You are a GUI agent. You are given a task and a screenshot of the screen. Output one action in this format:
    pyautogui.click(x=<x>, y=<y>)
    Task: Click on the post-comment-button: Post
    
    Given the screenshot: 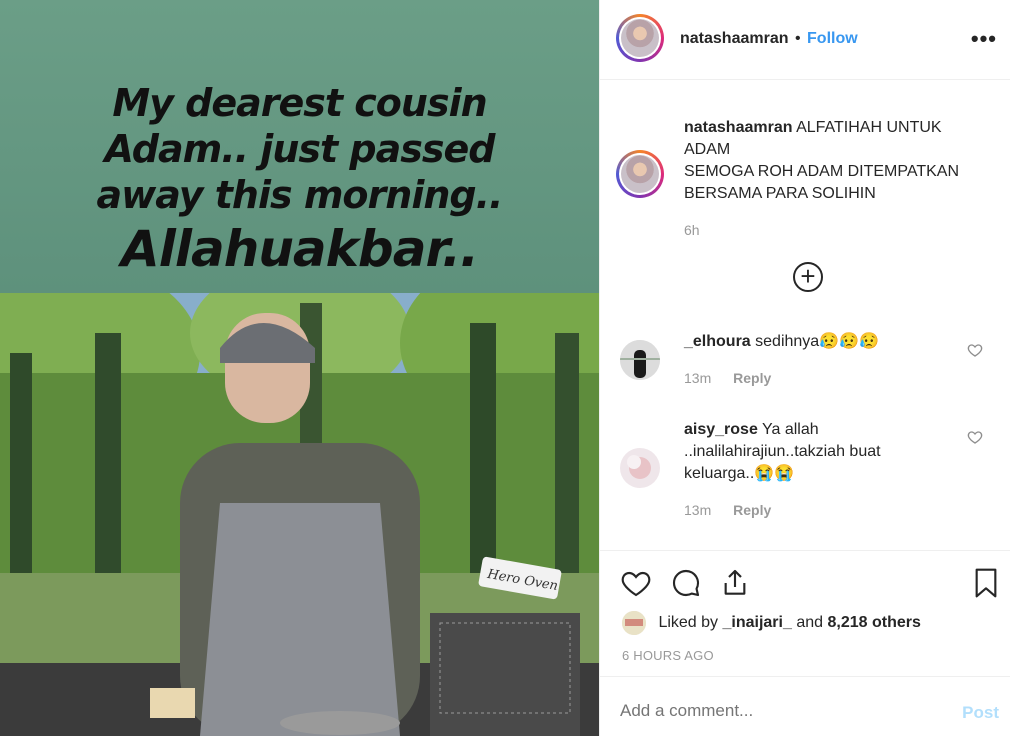 What is the action you would take?
    pyautogui.click(x=980, y=713)
    